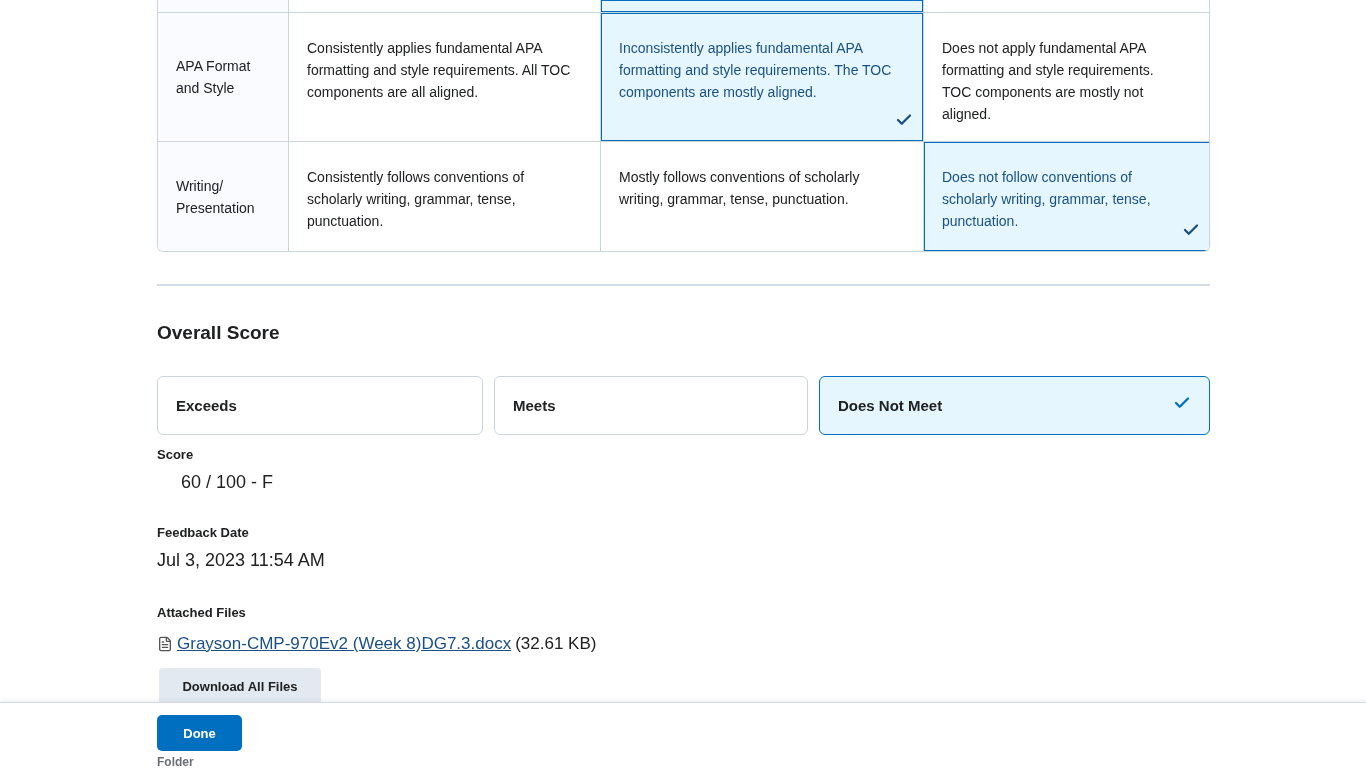  I want to click on field-label: Folder, so click(175, 762).